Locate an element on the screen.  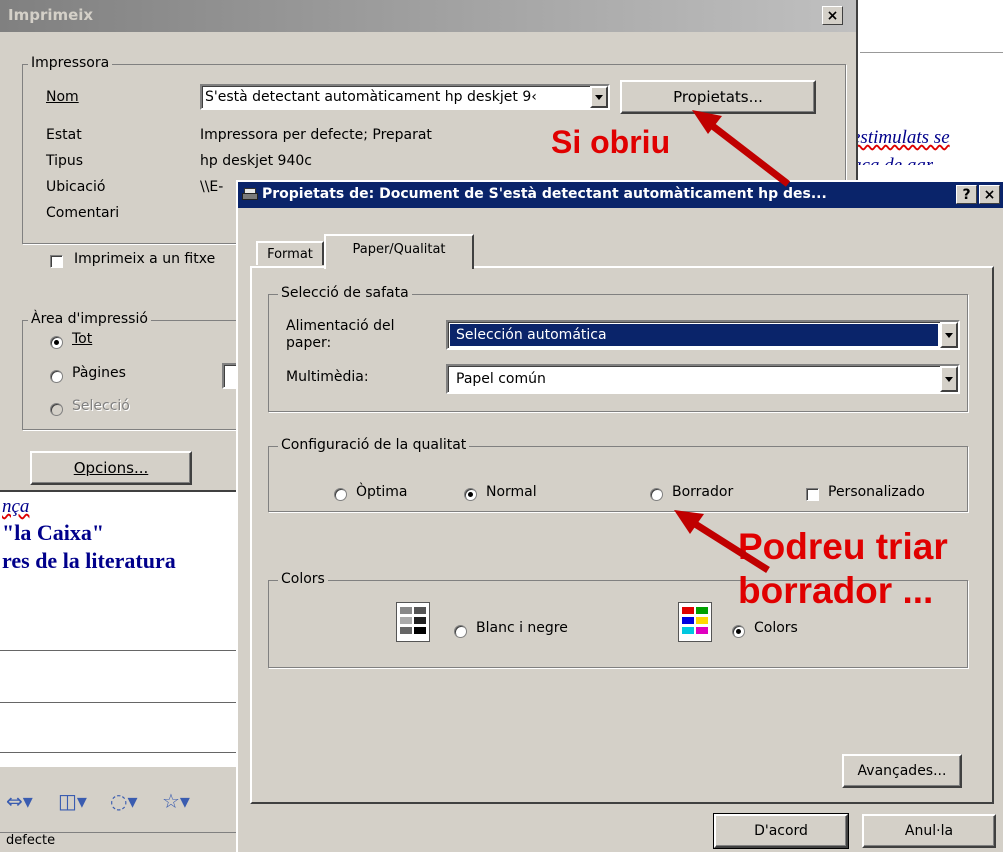
printer-icon is located at coordinates (250, 194).